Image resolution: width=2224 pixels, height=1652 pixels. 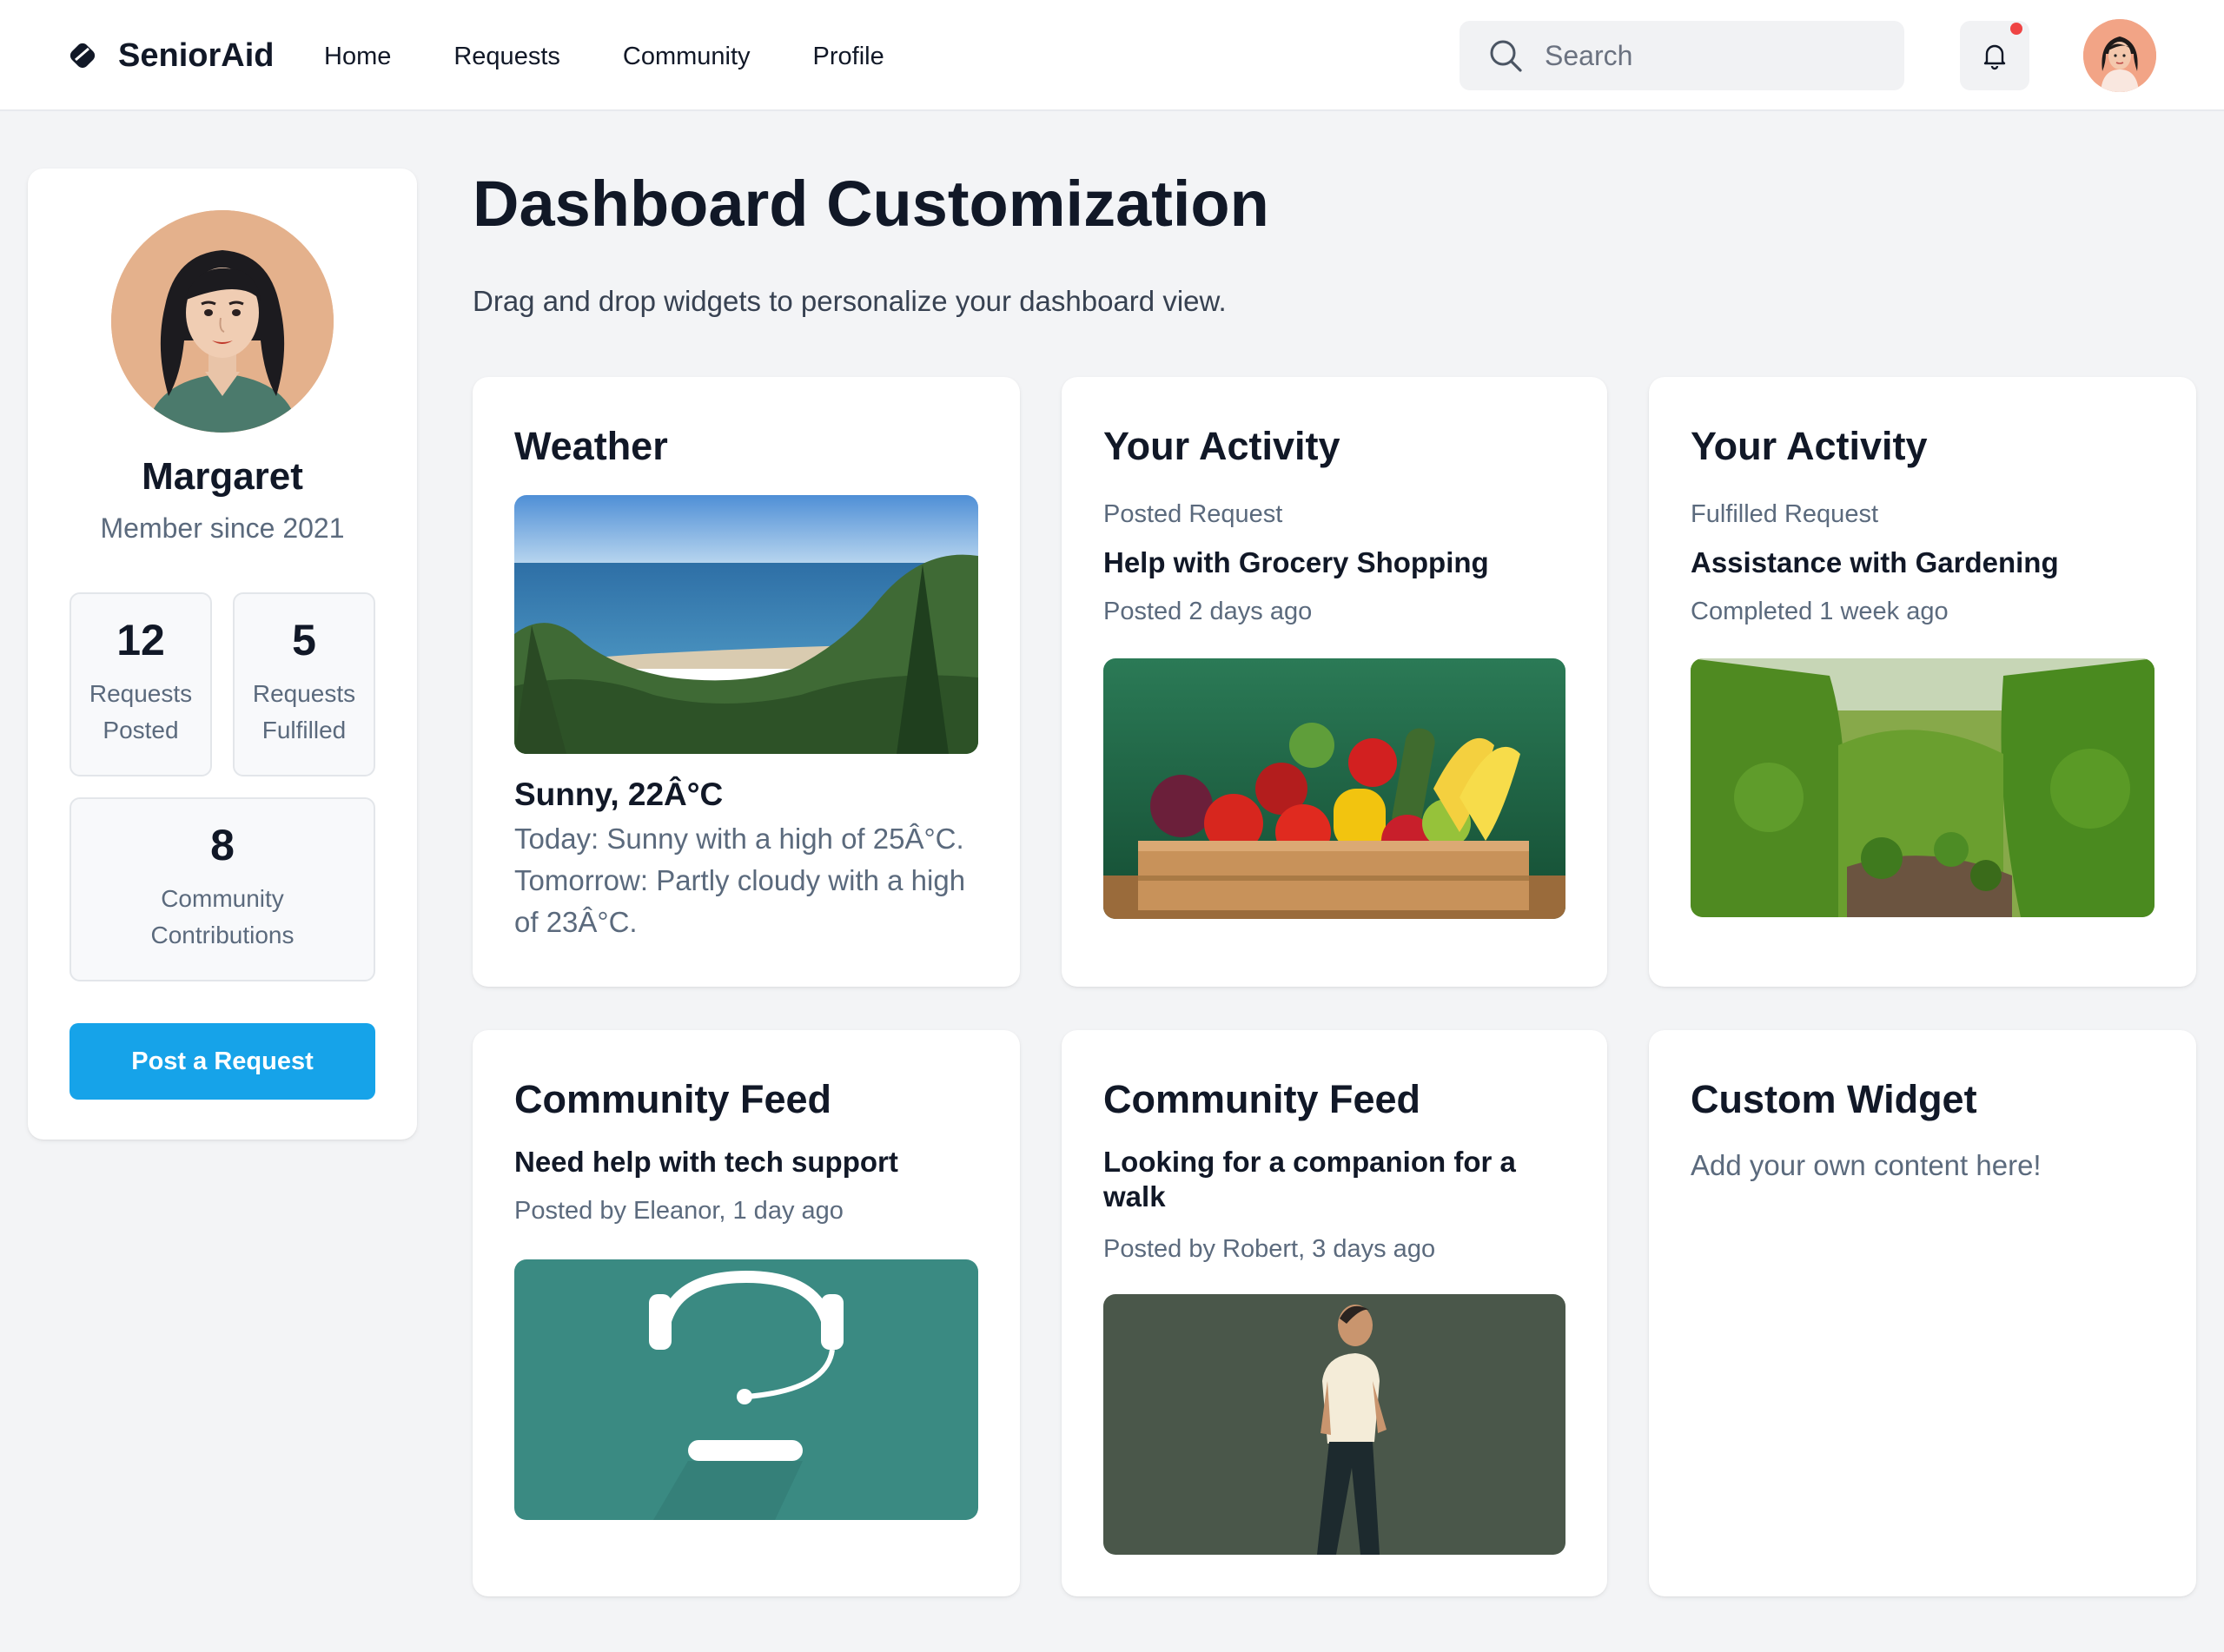 I want to click on notifications-button, so click(x=1994, y=55).